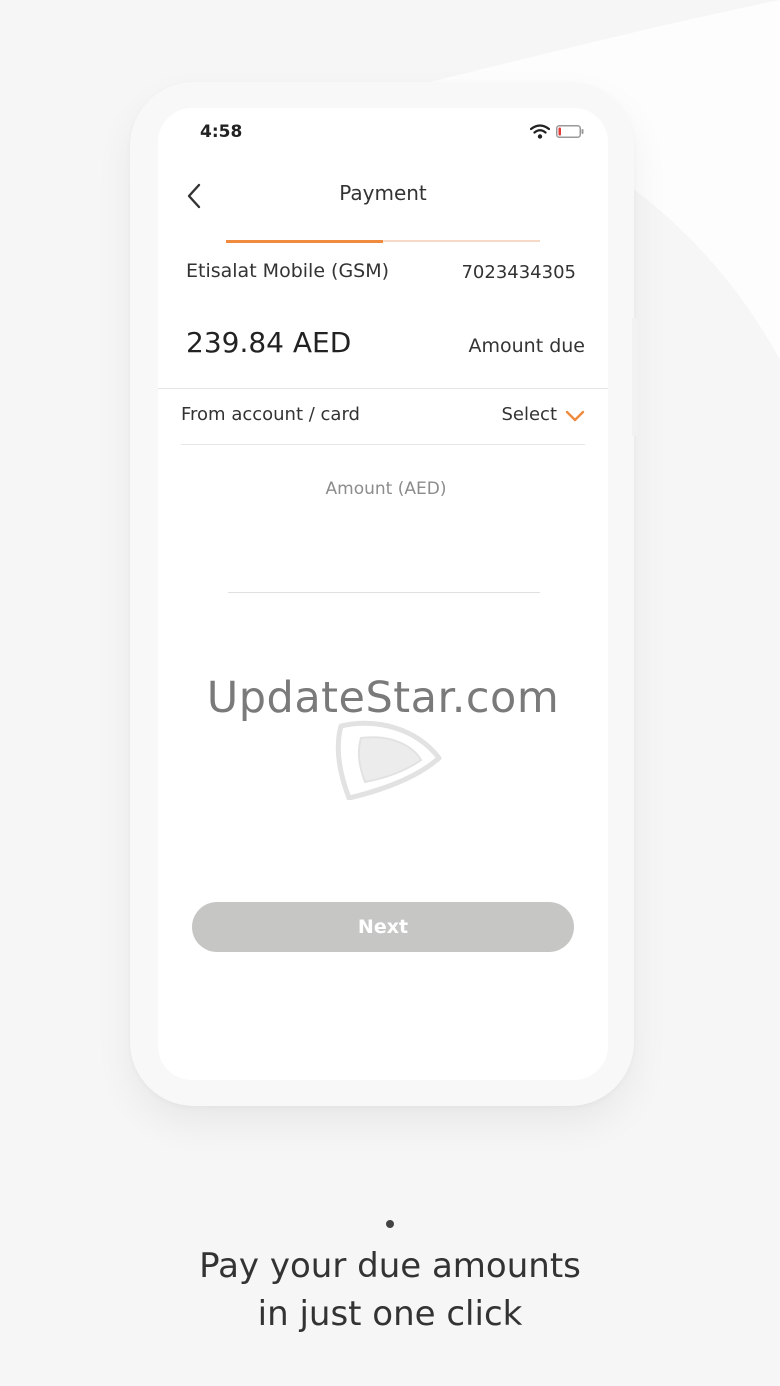  Describe the element at coordinates (540, 131) in the screenshot. I see `wifi-icon` at that location.